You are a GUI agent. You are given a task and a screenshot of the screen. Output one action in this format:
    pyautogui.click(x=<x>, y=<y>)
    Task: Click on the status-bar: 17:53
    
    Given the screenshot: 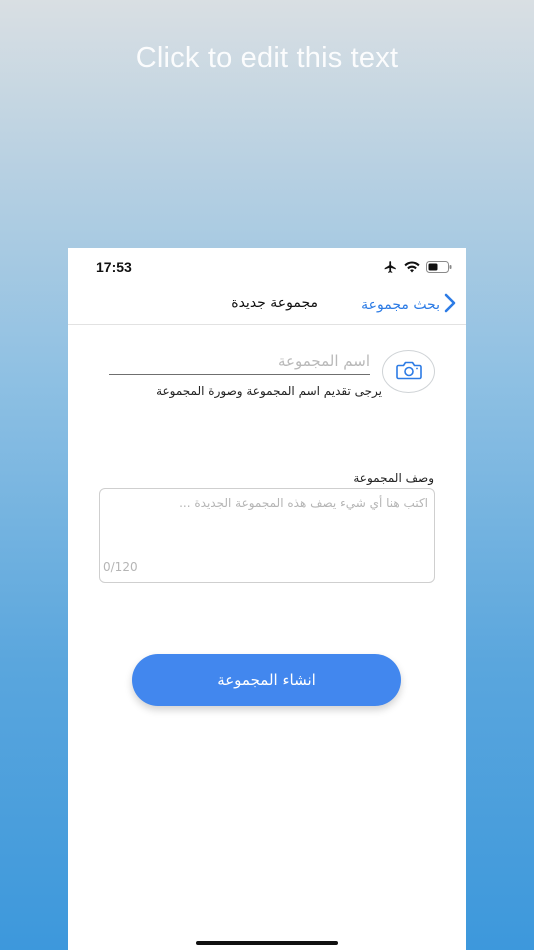 What is the action you would take?
    pyautogui.click(x=267, y=268)
    